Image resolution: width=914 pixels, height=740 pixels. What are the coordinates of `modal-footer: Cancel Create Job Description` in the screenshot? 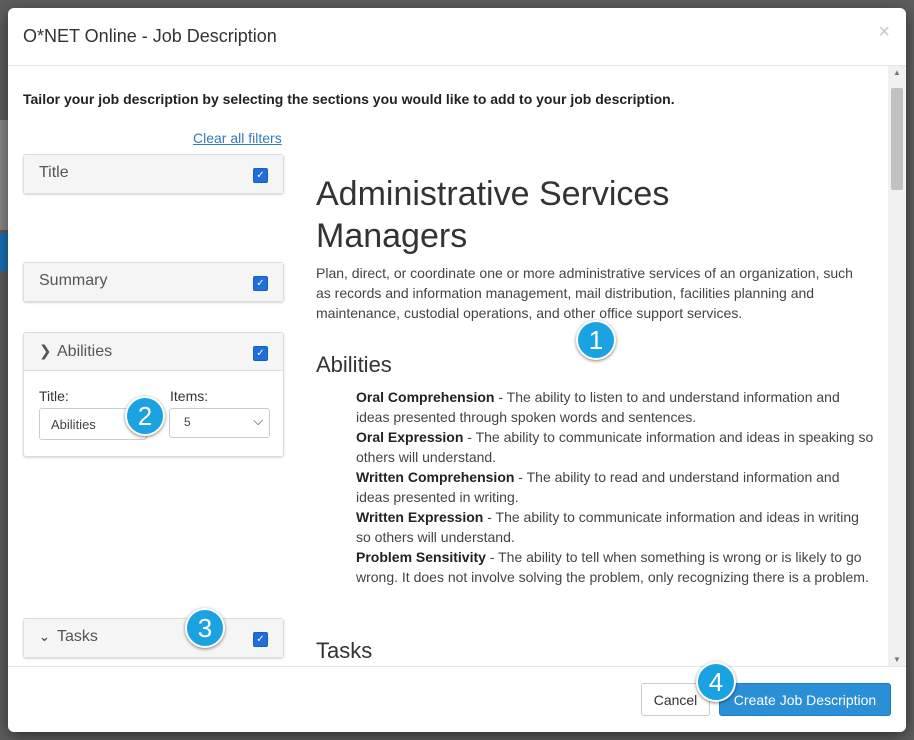 It's located at (457, 699).